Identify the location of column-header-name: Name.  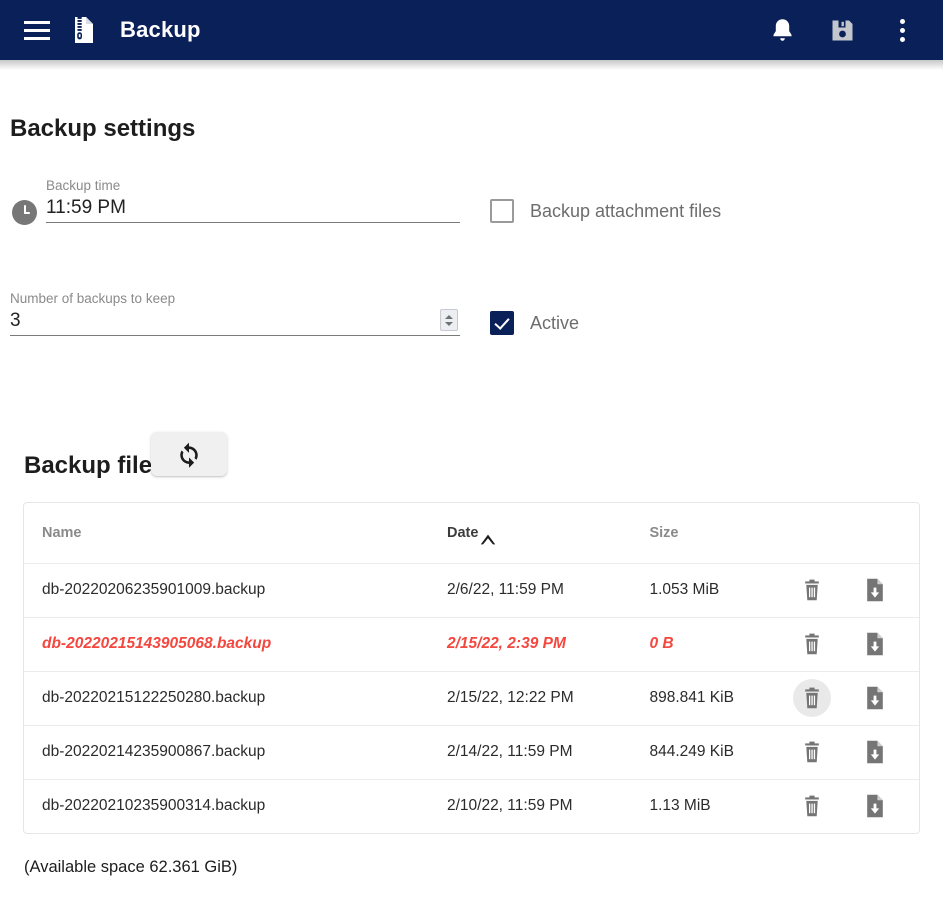
(226, 533).